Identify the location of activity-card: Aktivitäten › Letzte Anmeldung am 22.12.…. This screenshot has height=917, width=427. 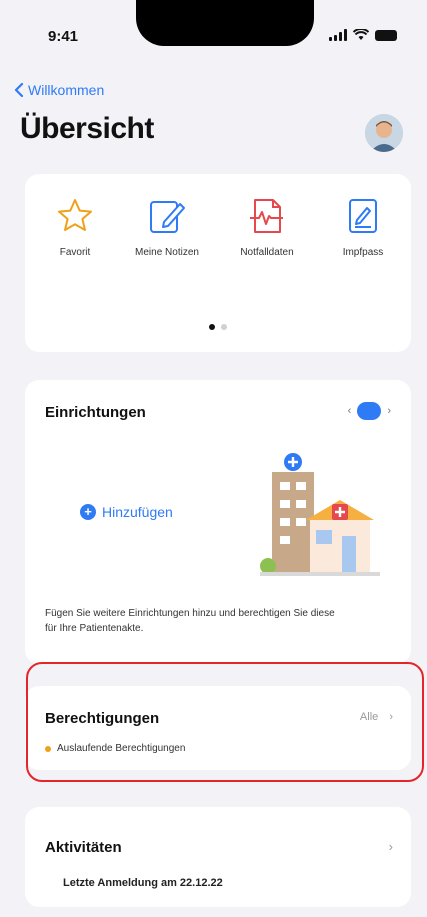
(218, 857).